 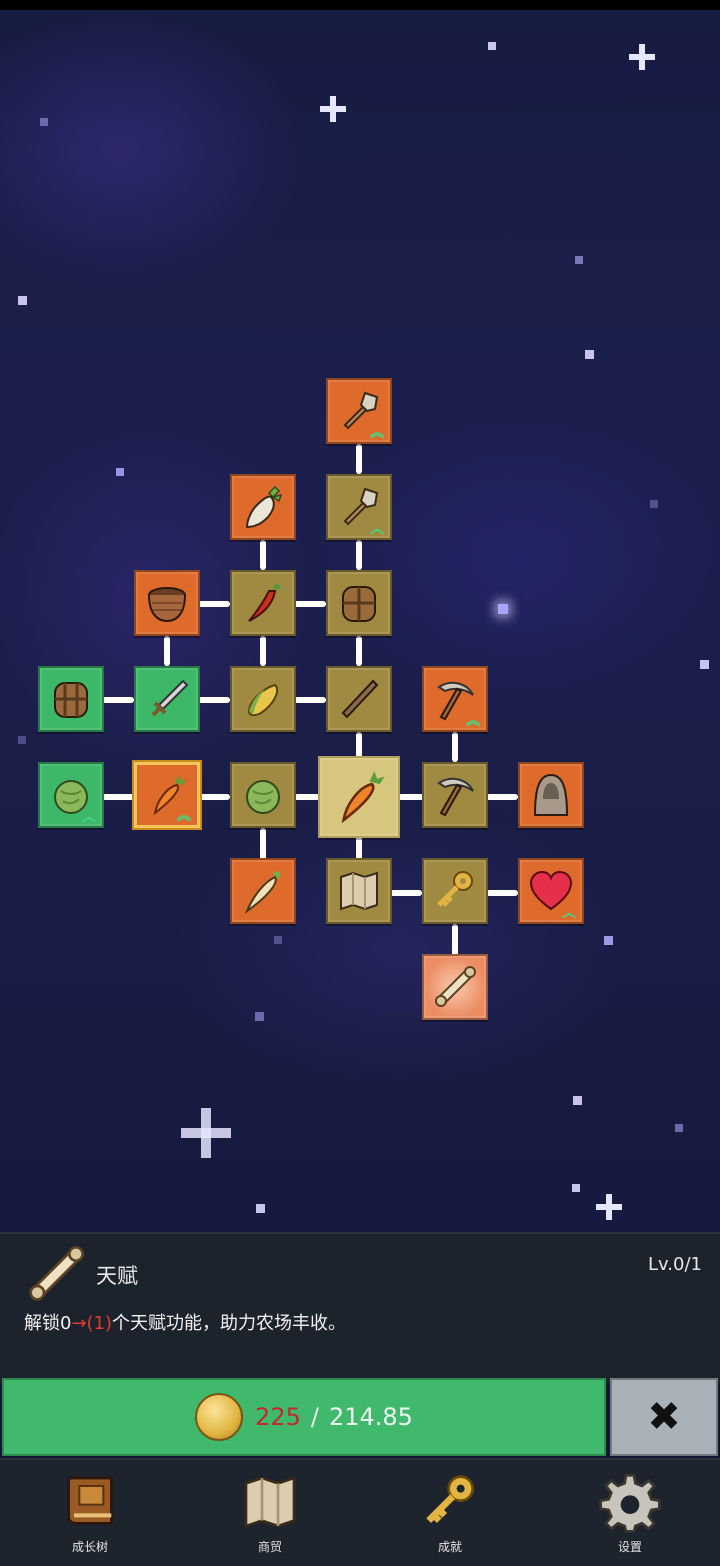 I want to click on radish-icon, so click(x=264, y=507).